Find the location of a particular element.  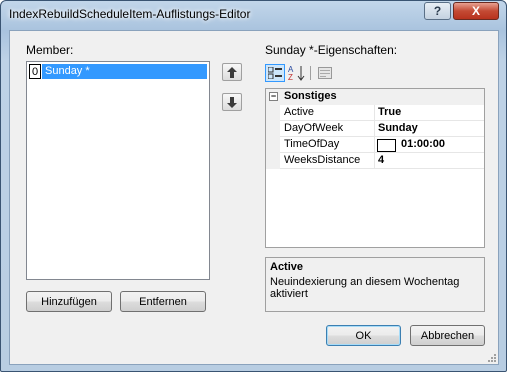

property-name: Active is located at coordinates (299, 112).